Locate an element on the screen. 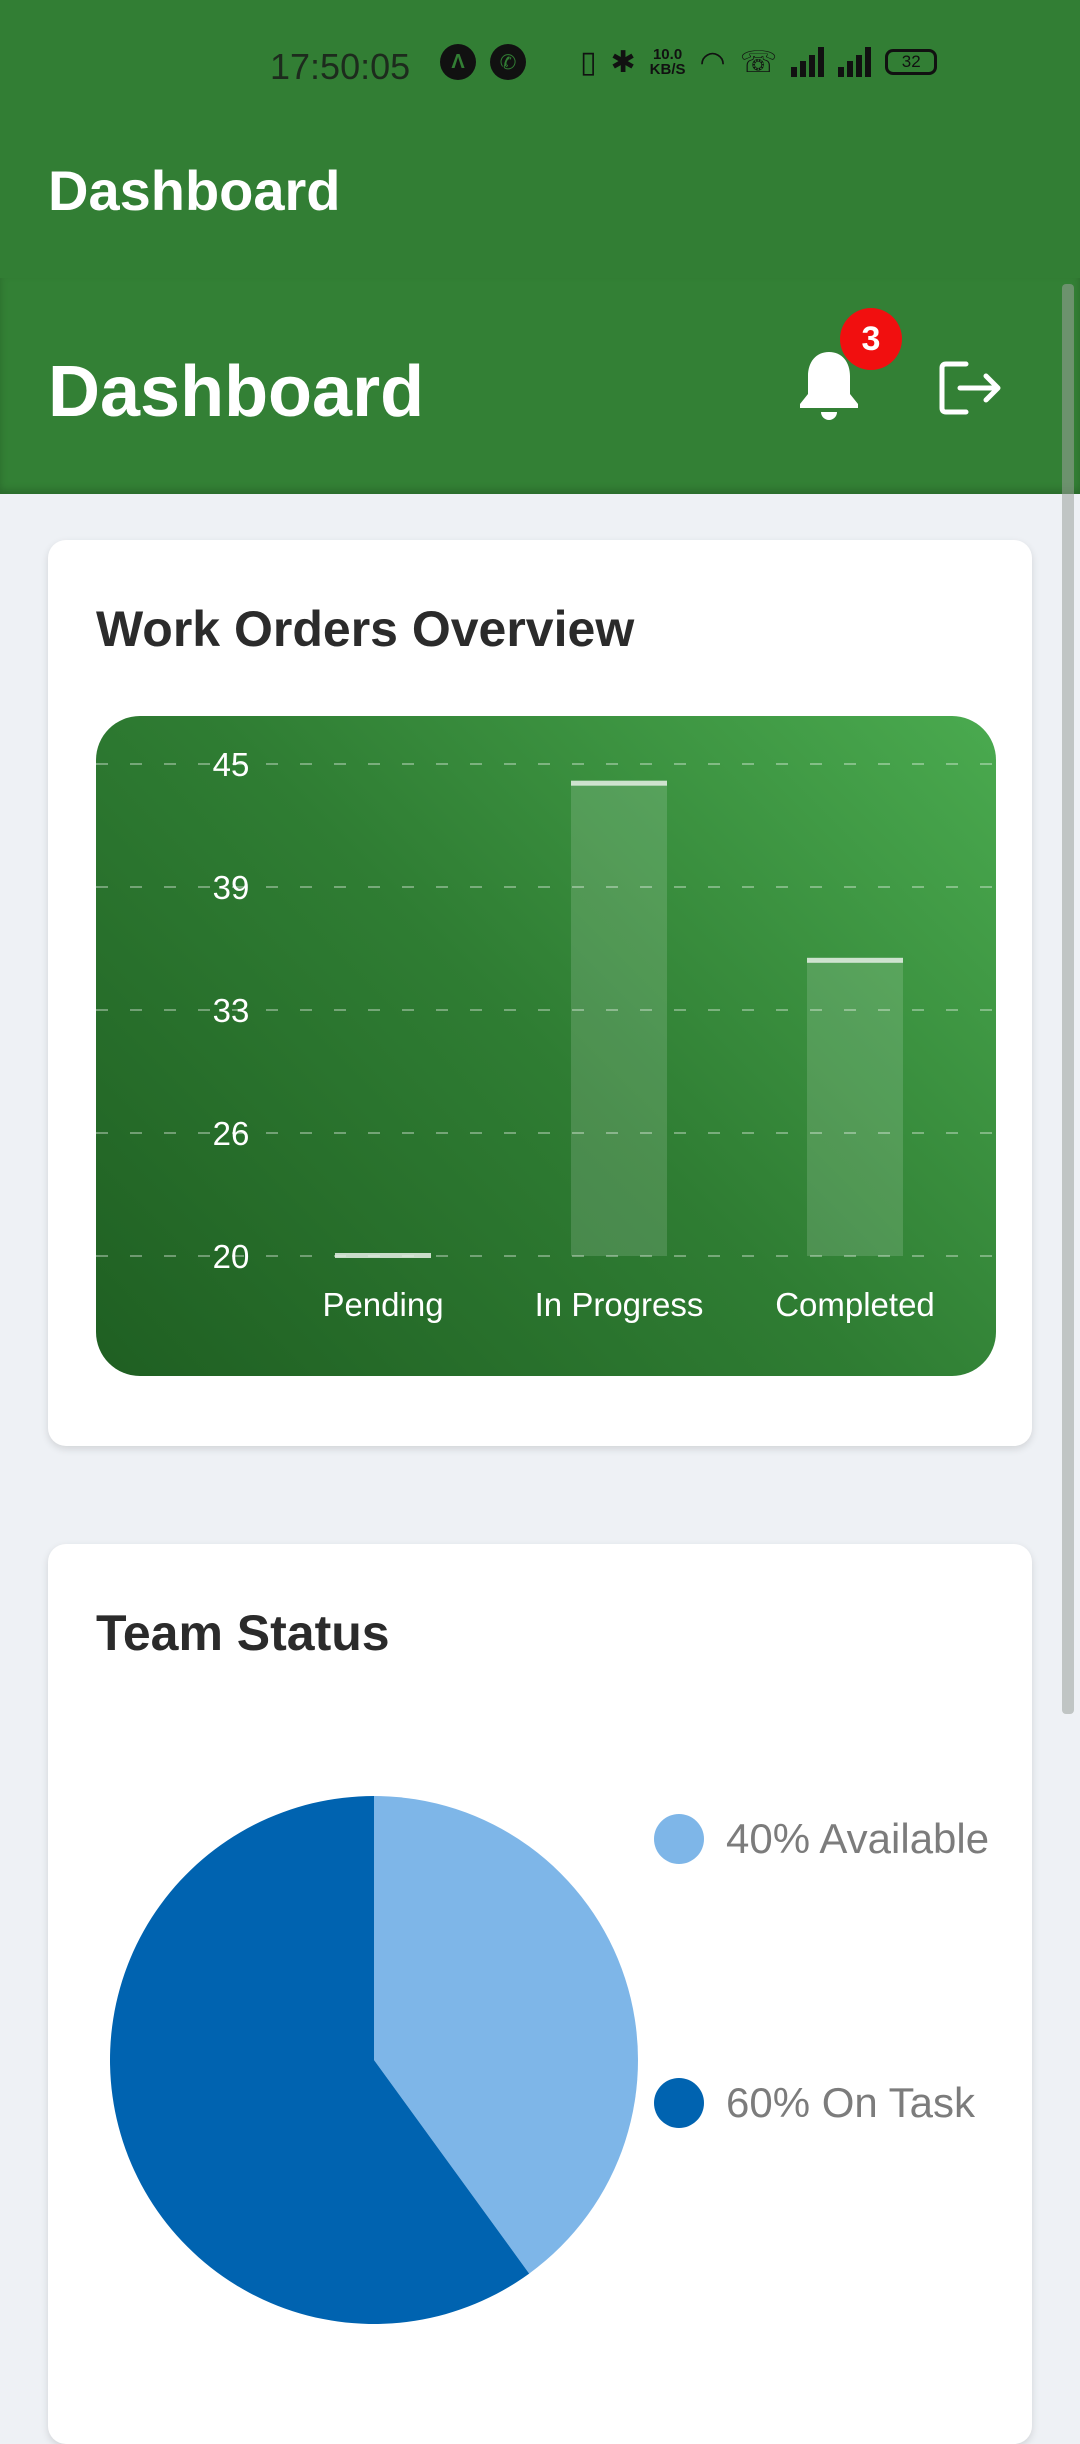  status-time: 17:50:05 is located at coordinates (340, 66).